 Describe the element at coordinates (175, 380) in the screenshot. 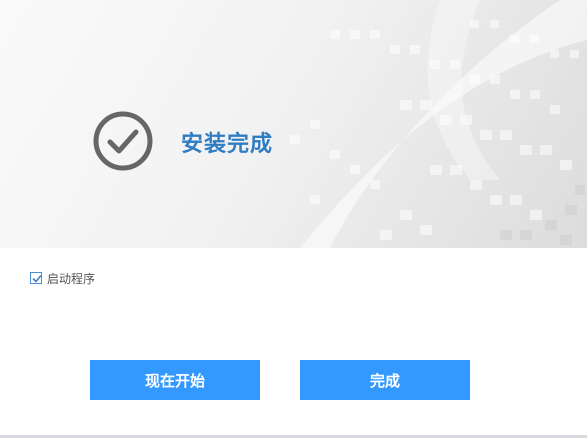

I see `start-now-button: 现在开始` at that location.